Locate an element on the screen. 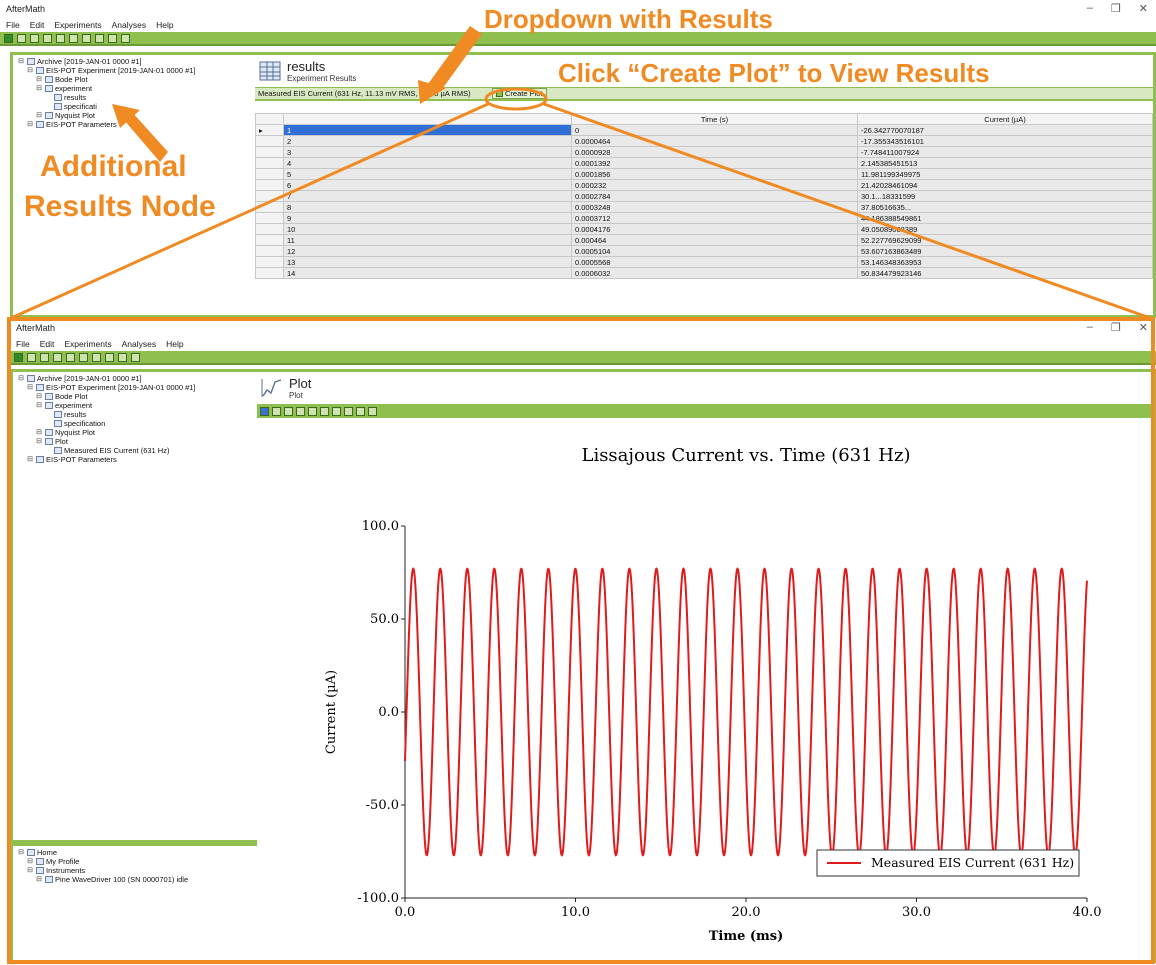 This screenshot has width=1156, height=965. table-row: 10 0.0004176 49.05089008389 is located at coordinates (704, 229).